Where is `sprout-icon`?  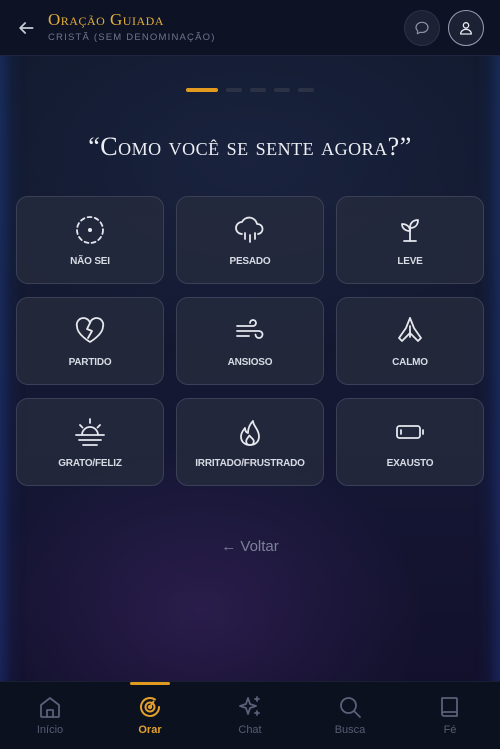 sprout-icon is located at coordinates (410, 230).